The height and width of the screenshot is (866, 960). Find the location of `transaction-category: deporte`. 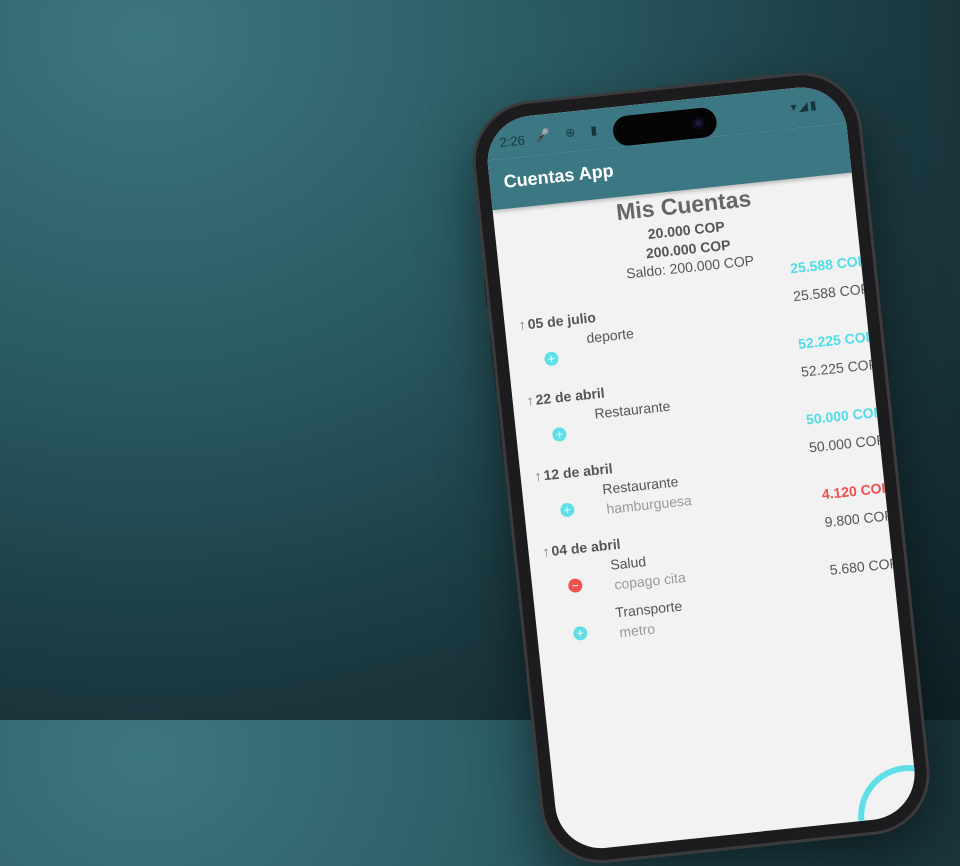

transaction-category: deporte is located at coordinates (610, 336).